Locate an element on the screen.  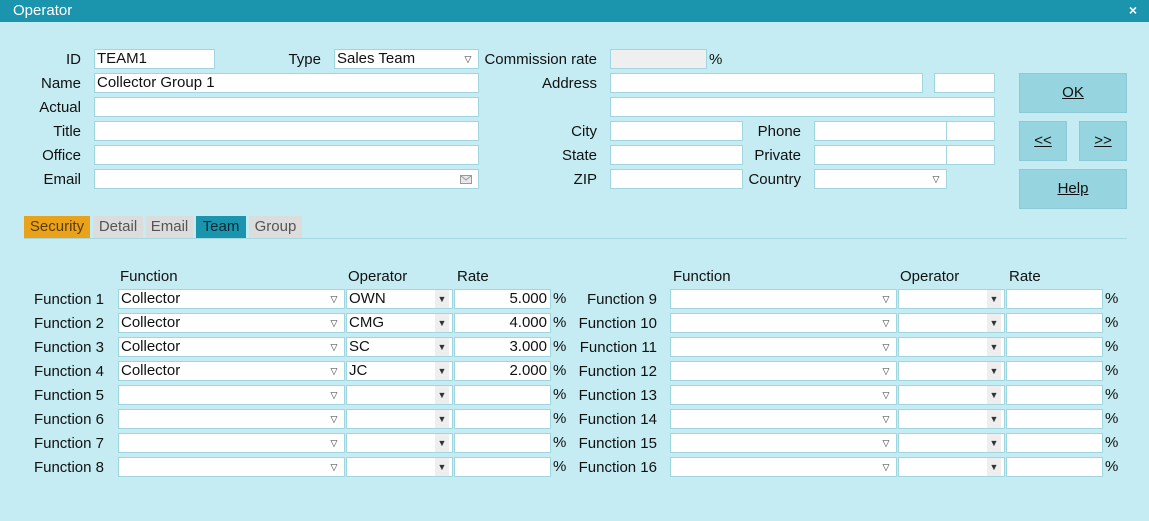
operator-select-right-3: ▼ is located at coordinates (951, 347).